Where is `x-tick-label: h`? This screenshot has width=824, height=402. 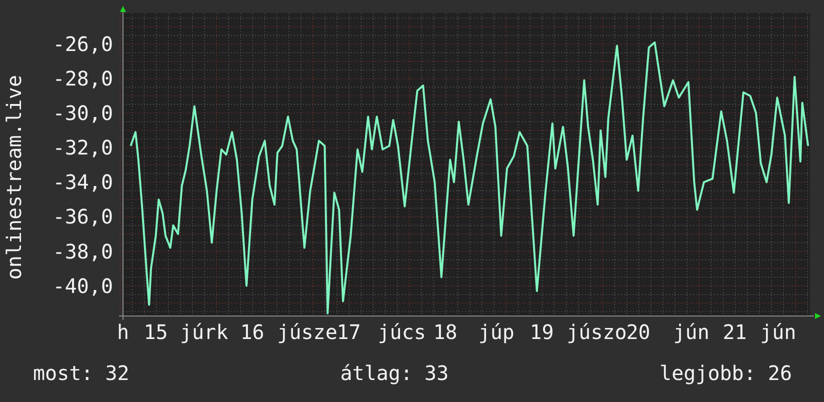
x-tick-label: h is located at coordinates (123, 332).